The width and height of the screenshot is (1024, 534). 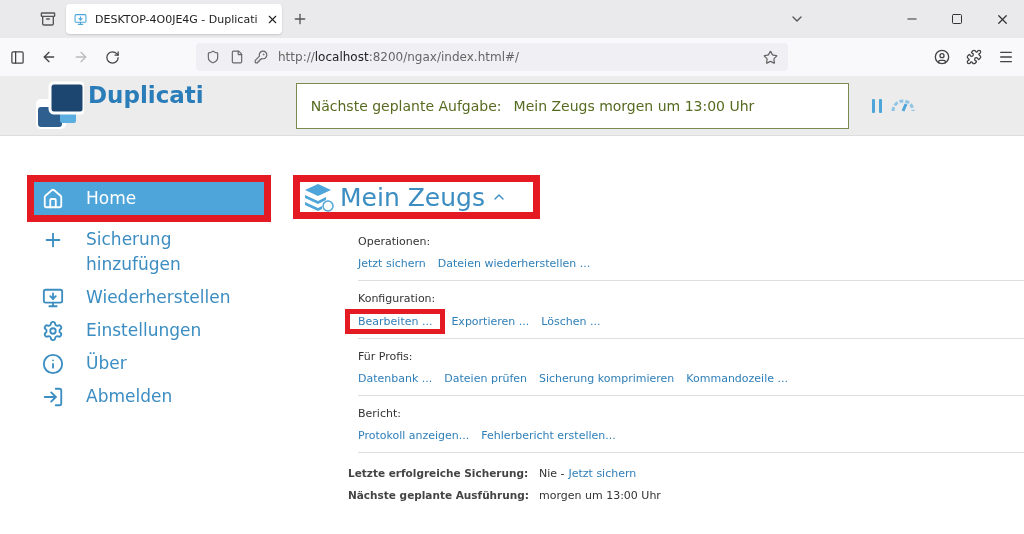 I want to click on extensions-icon, so click(x=974, y=57).